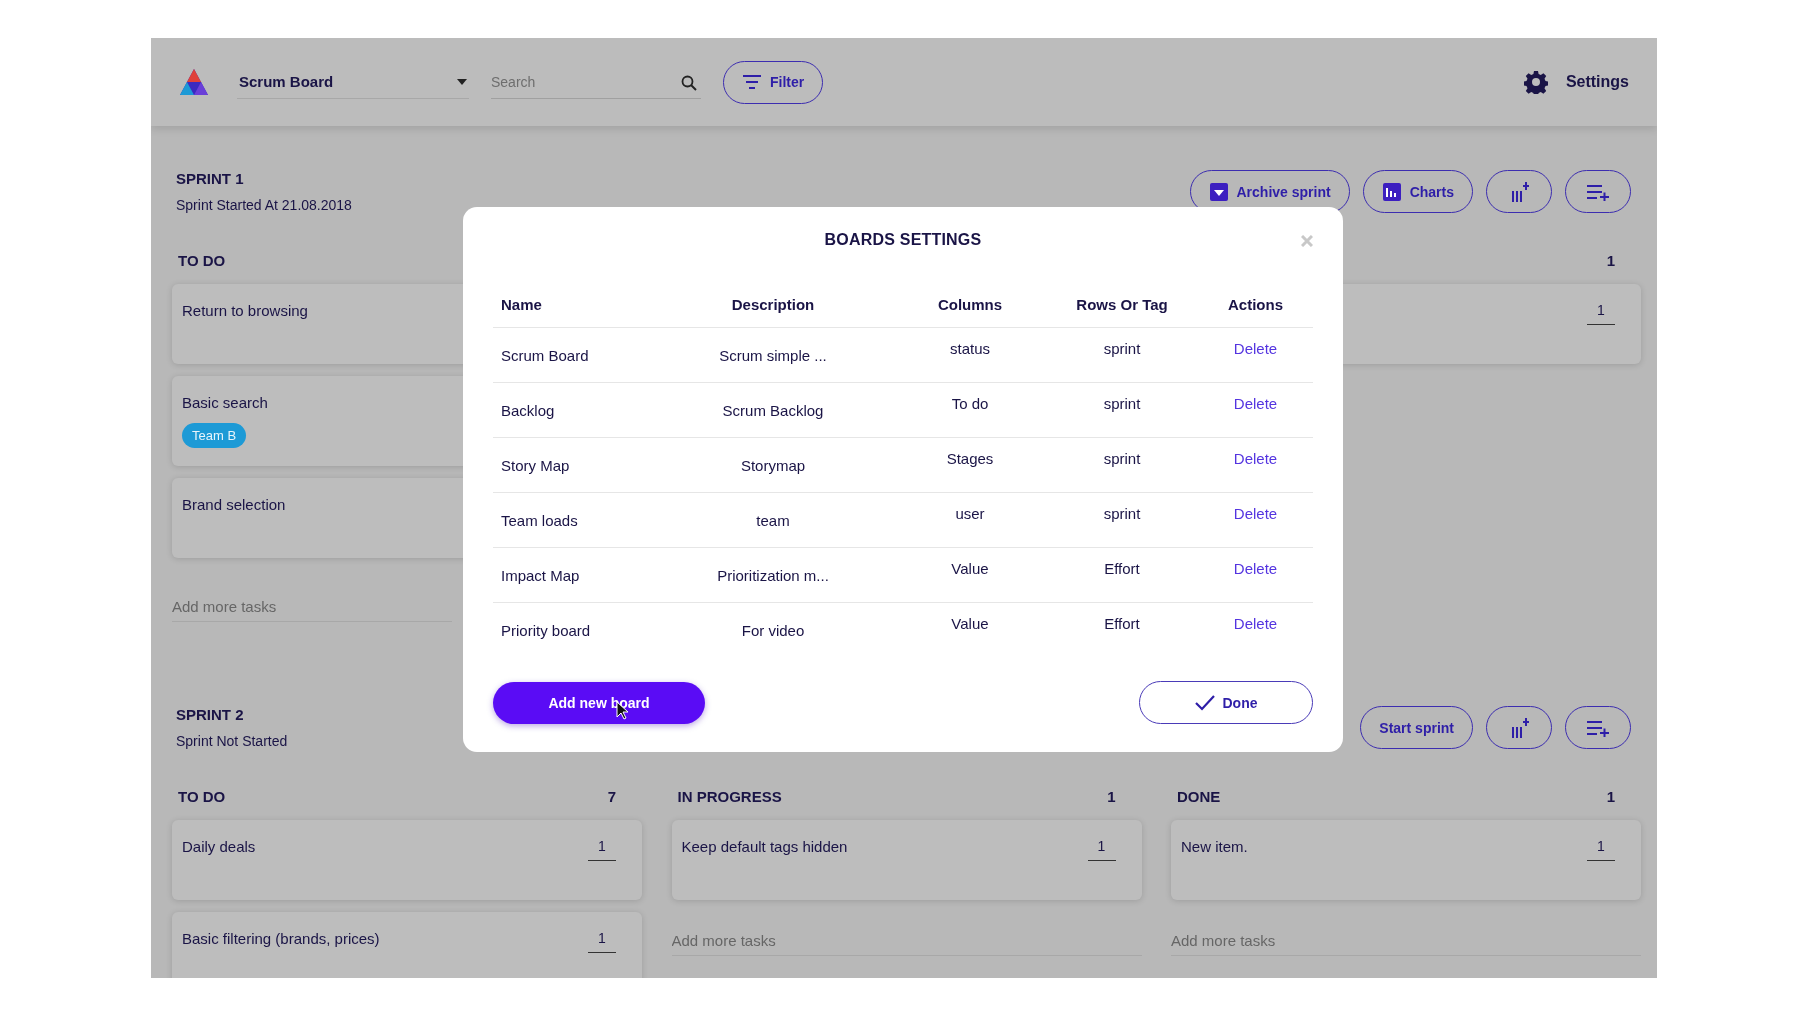 The image size is (1808, 1016). Describe the element at coordinates (1255, 304) in the screenshot. I see `column-header: Actions` at that location.